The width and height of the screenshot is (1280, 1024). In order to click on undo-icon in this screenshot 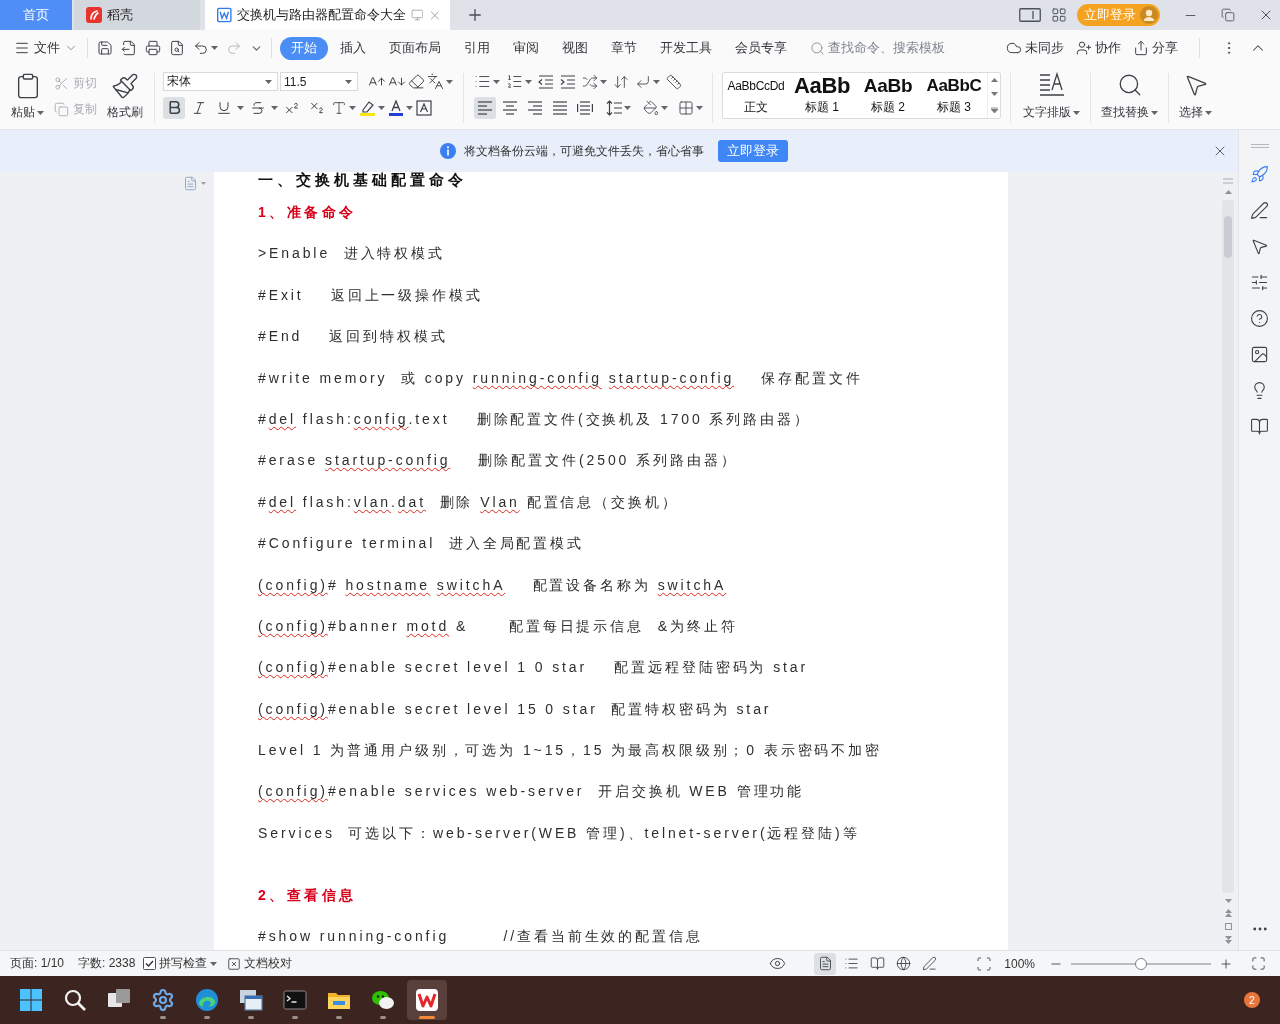, I will do `click(201, 48)`.